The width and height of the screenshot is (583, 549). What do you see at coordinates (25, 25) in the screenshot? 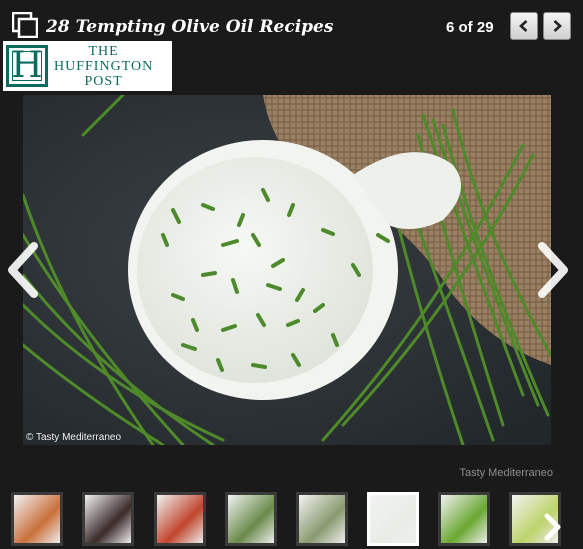
I see `gallery-icon` at bounding box center [25, 25].